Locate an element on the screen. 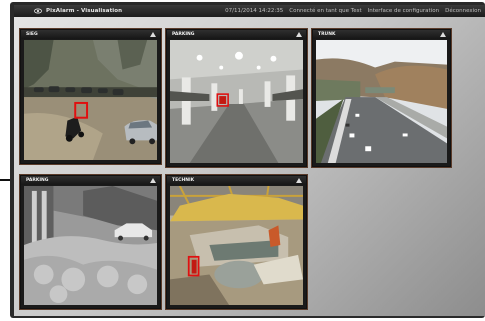  datetime-label: 07/11/2014 14:22:35 is located at coordinates (254, 11).